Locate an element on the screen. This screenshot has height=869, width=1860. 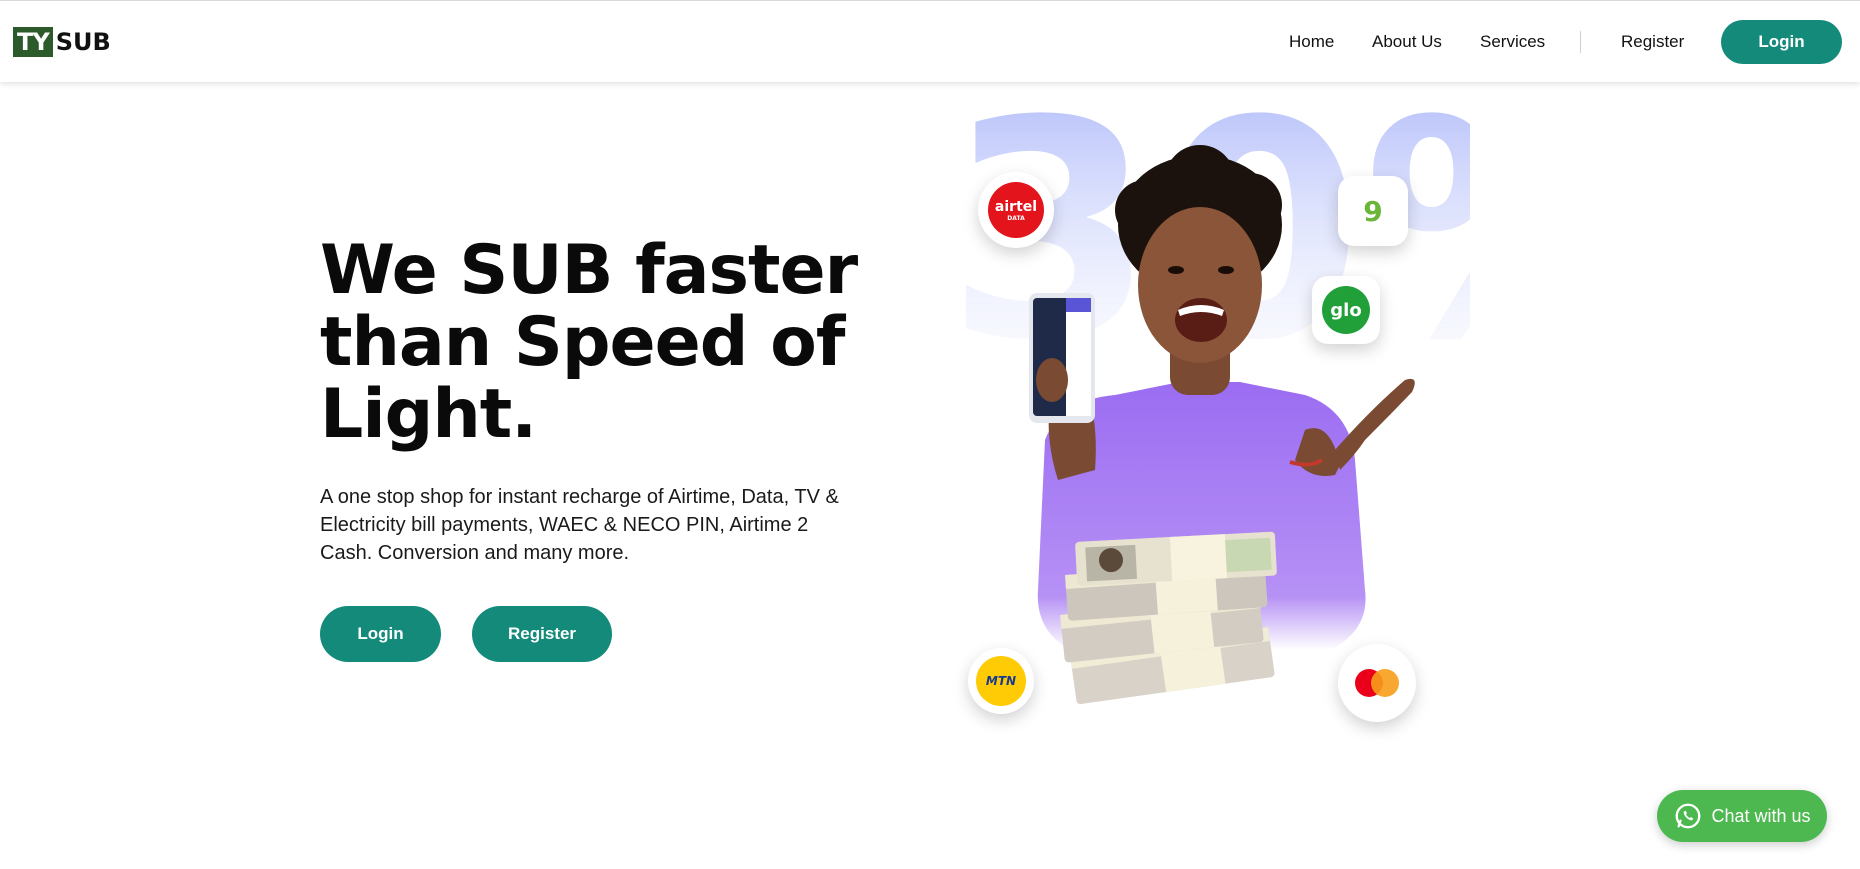
9mobile-logo-icon: 9 is located at coordinates (1373, 211).